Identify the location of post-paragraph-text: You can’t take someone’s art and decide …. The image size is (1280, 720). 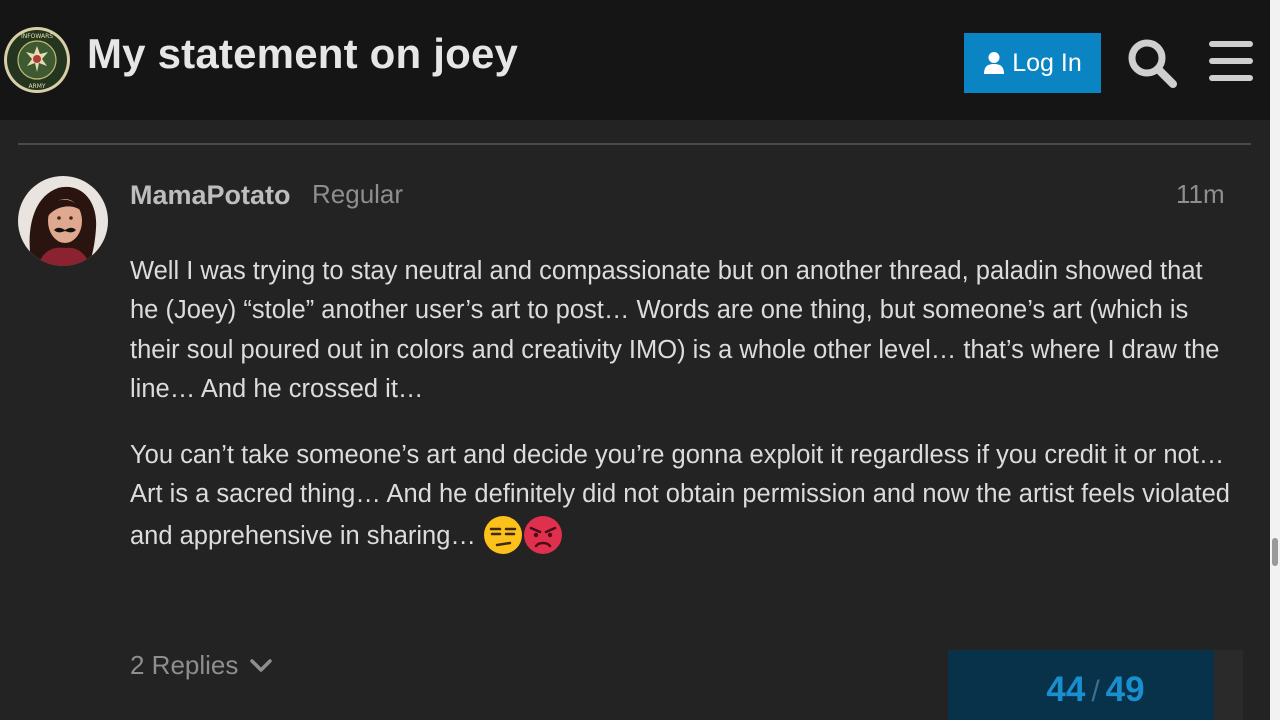
(680, 495).